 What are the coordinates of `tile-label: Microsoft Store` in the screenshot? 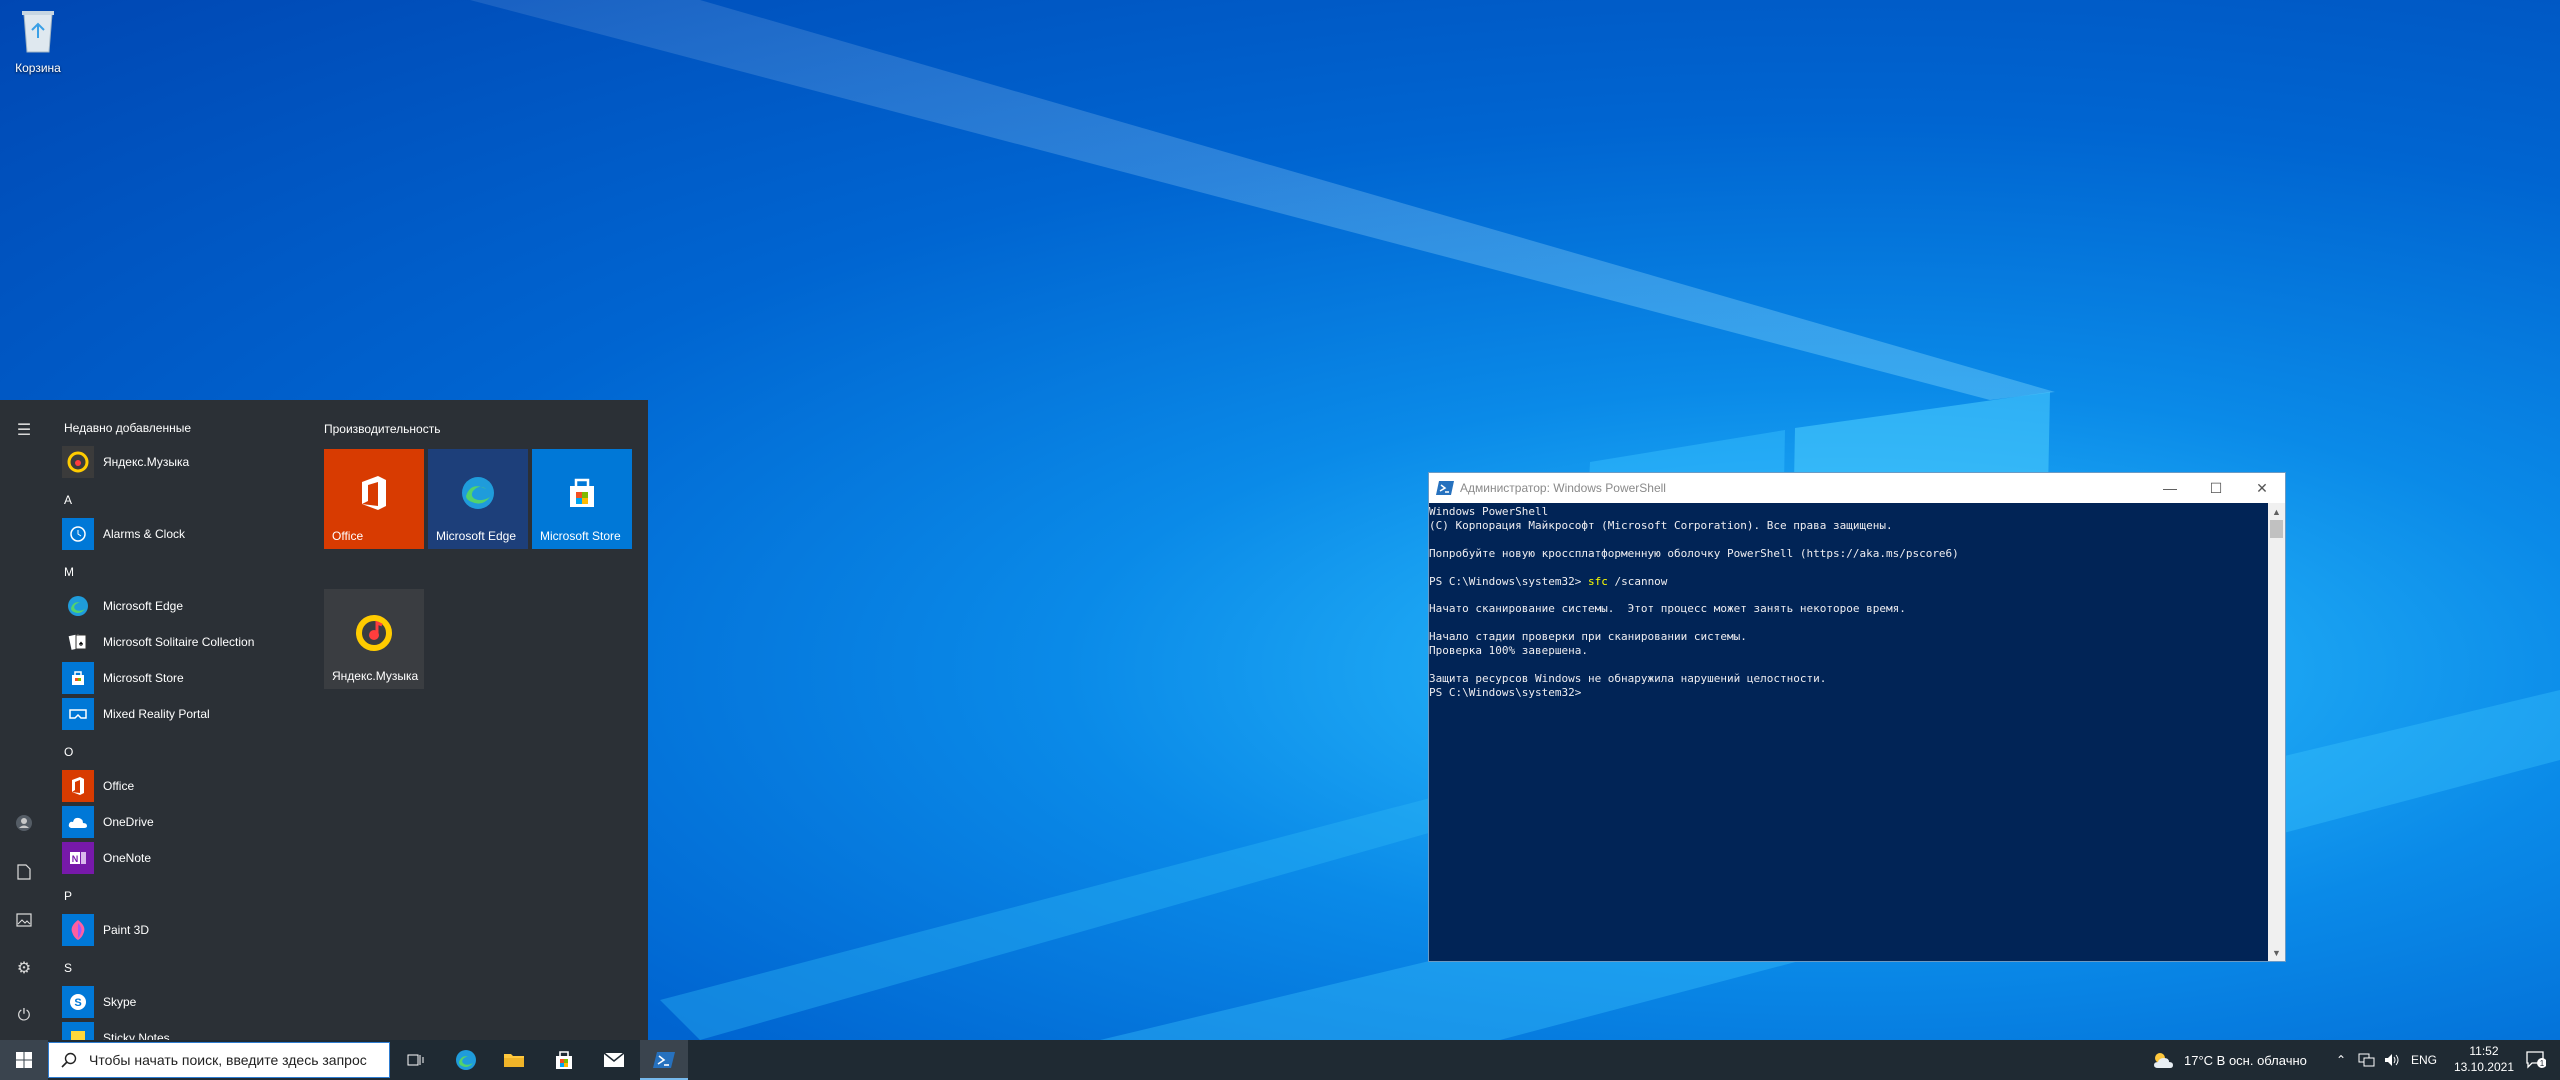 It's located at (580, 536).